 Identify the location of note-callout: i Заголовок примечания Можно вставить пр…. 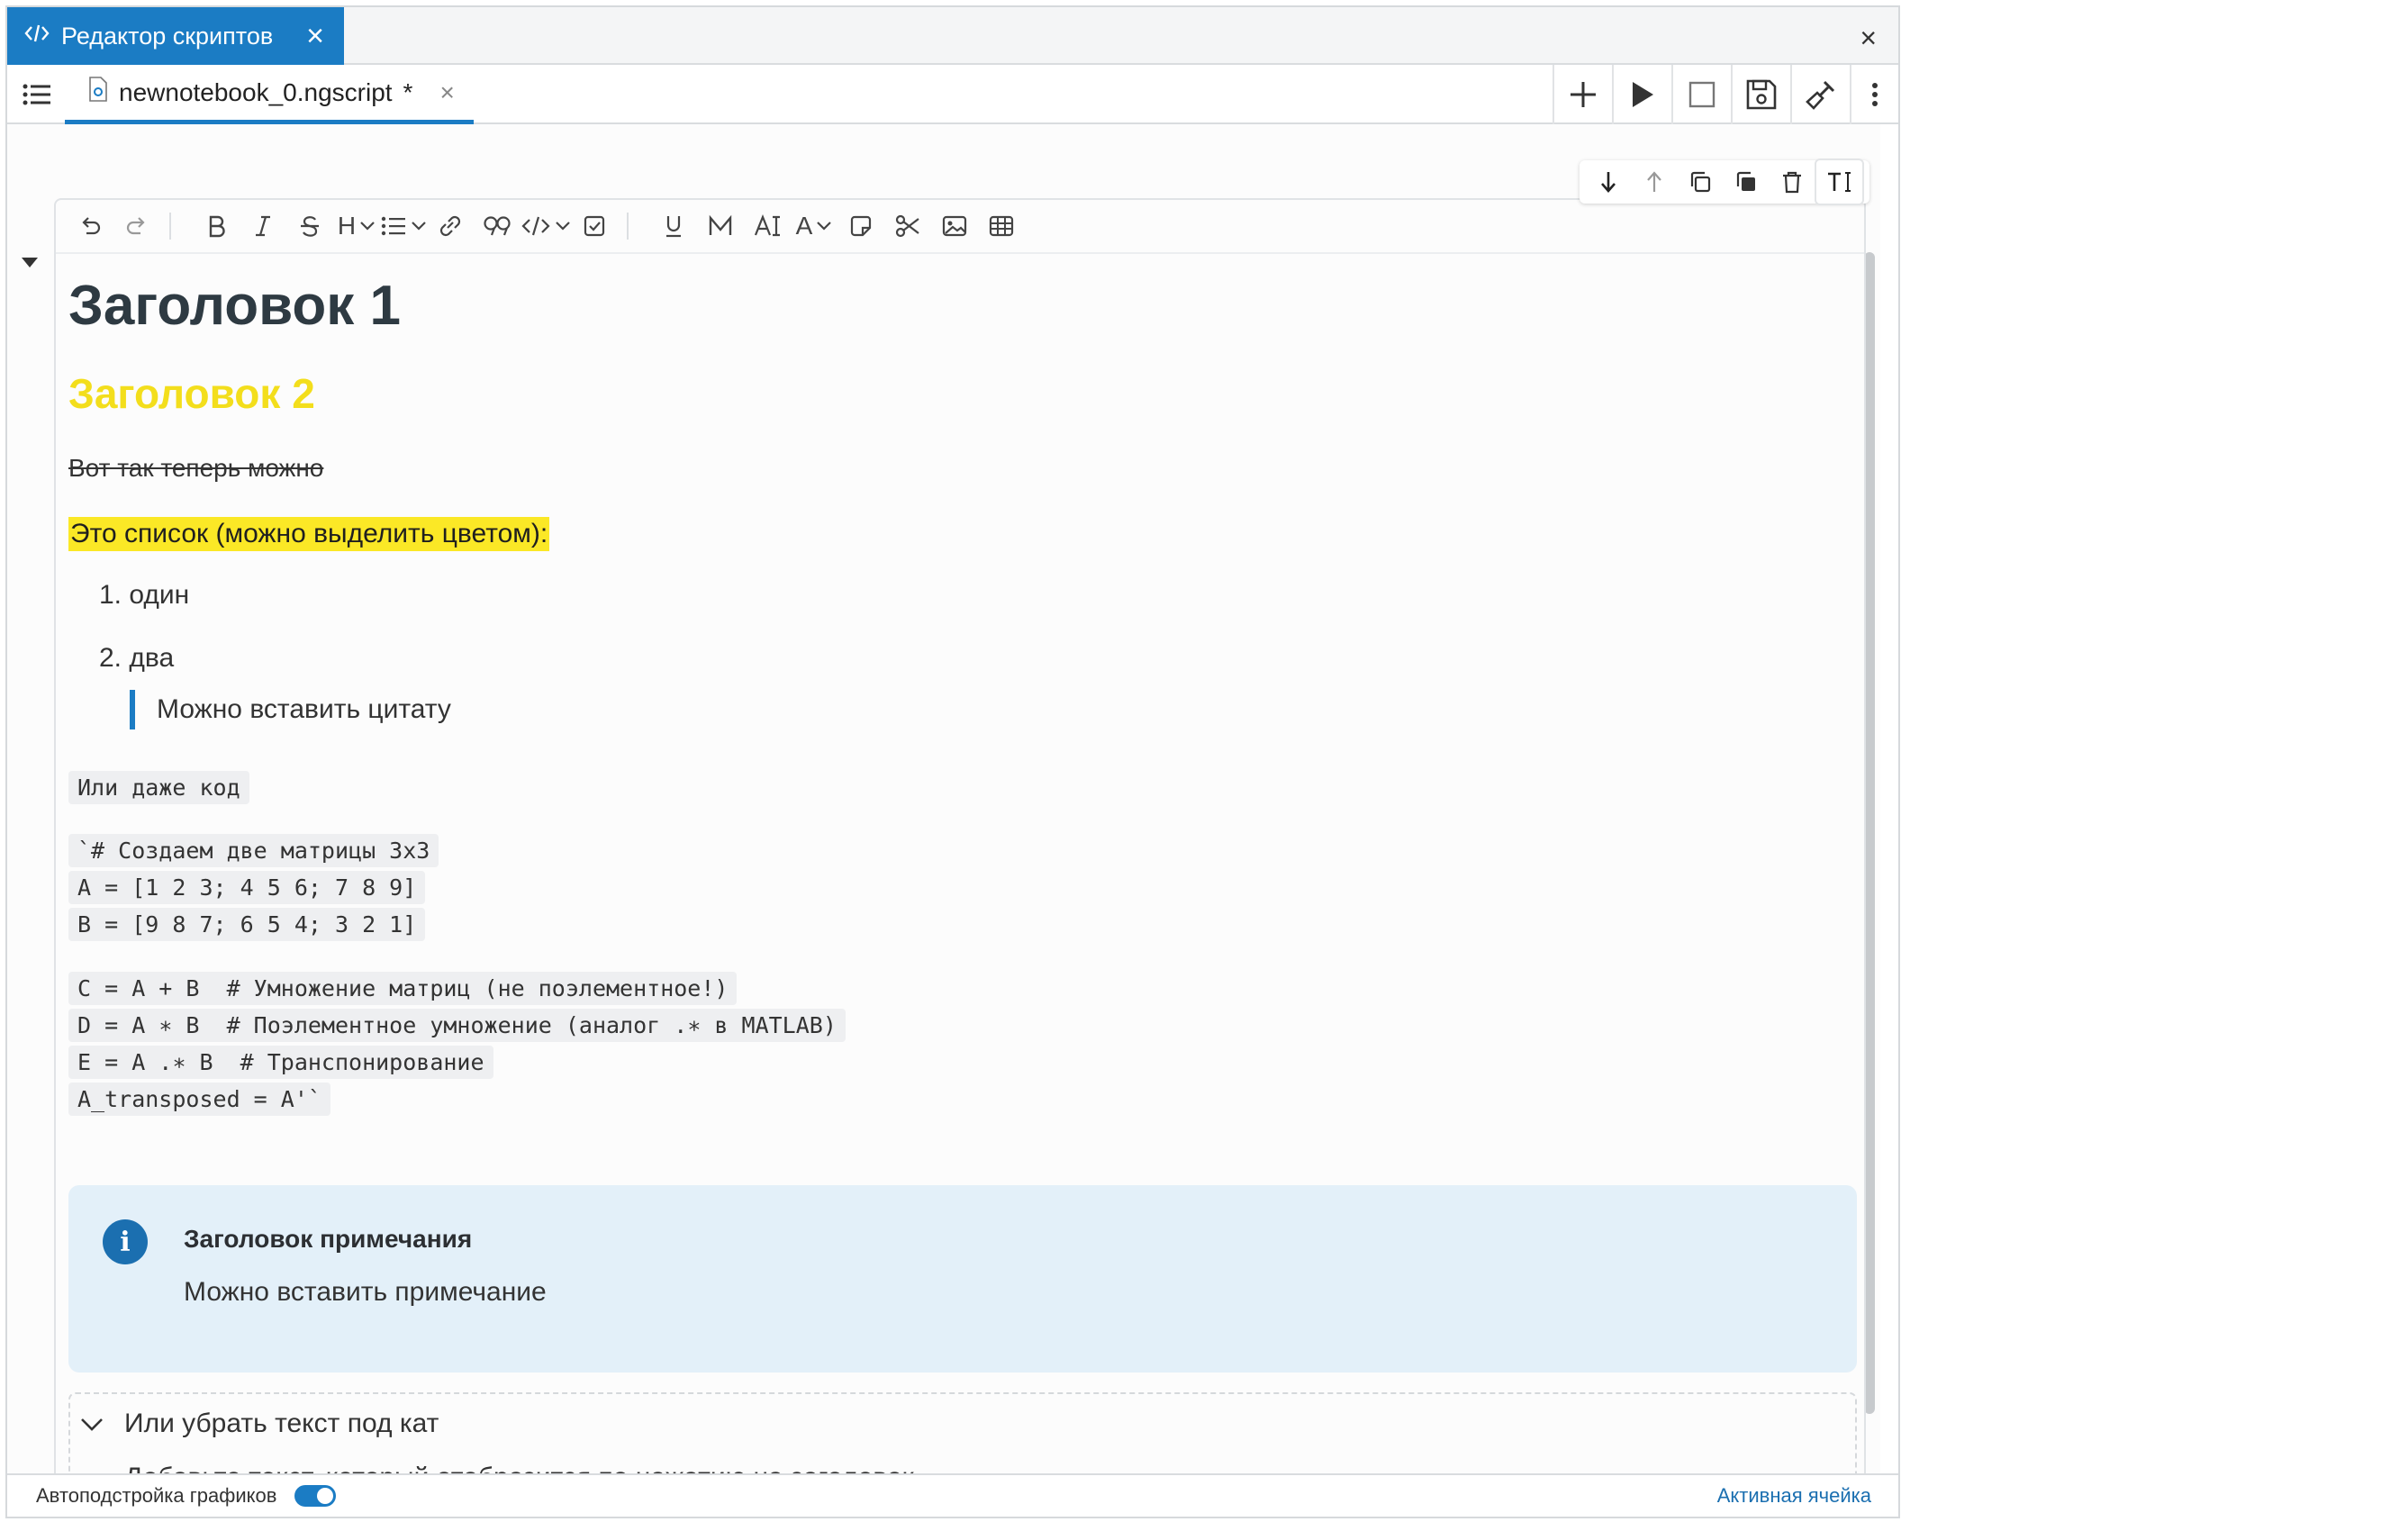
(962, 1279).